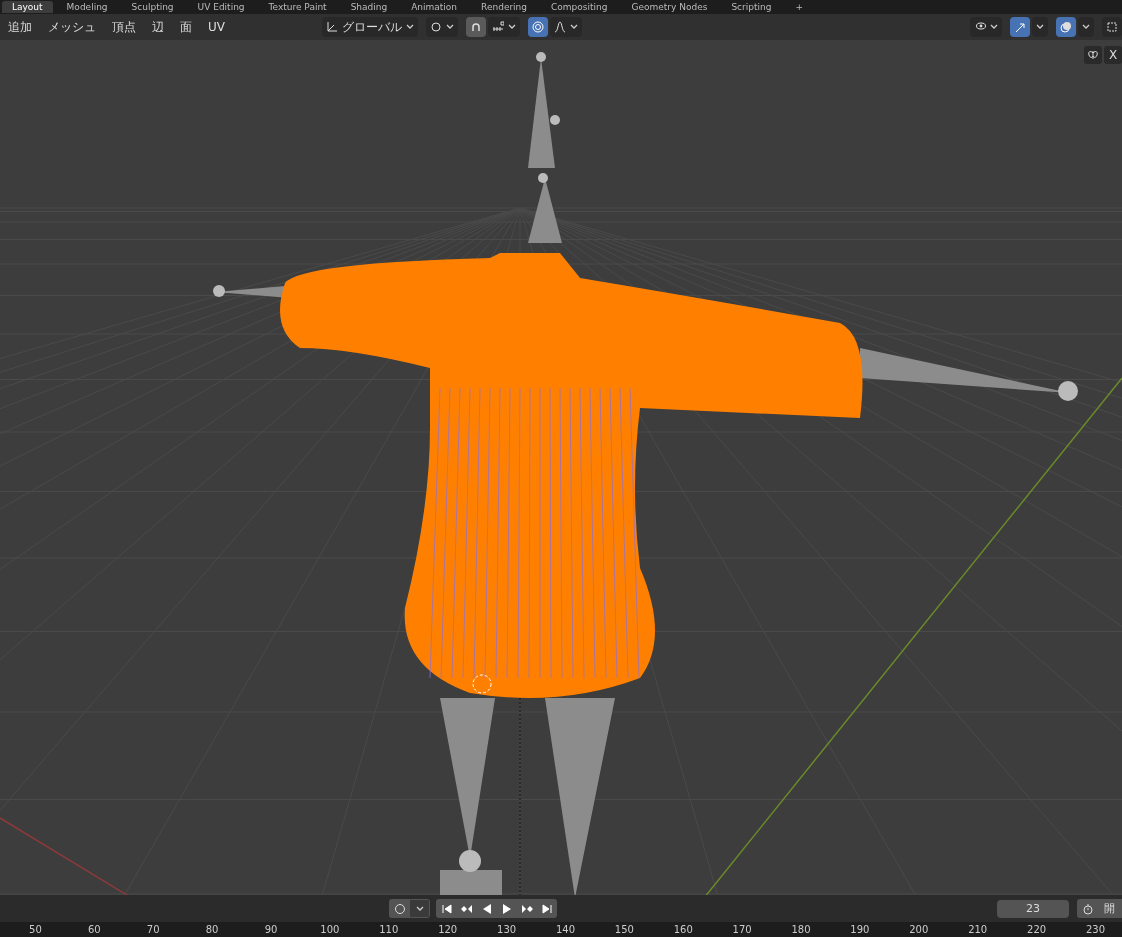  Describe the element at coordinates (751, 7) in the screenshot. I see `workspace-tab: Scripting` at that location.